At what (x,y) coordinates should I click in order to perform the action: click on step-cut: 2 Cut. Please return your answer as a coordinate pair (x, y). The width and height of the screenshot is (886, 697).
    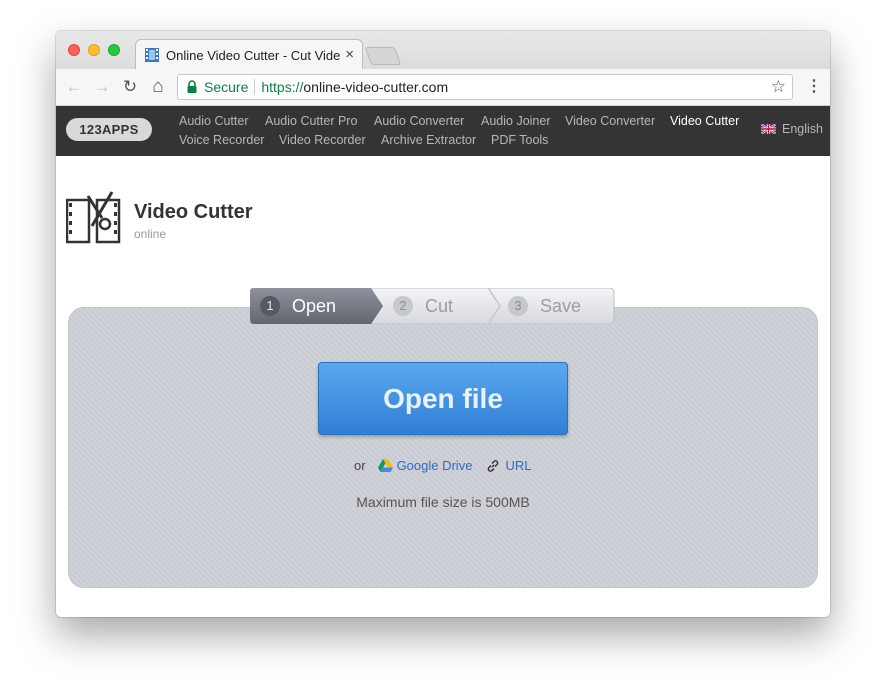
    Looking at the image, I should click on (423, 306).